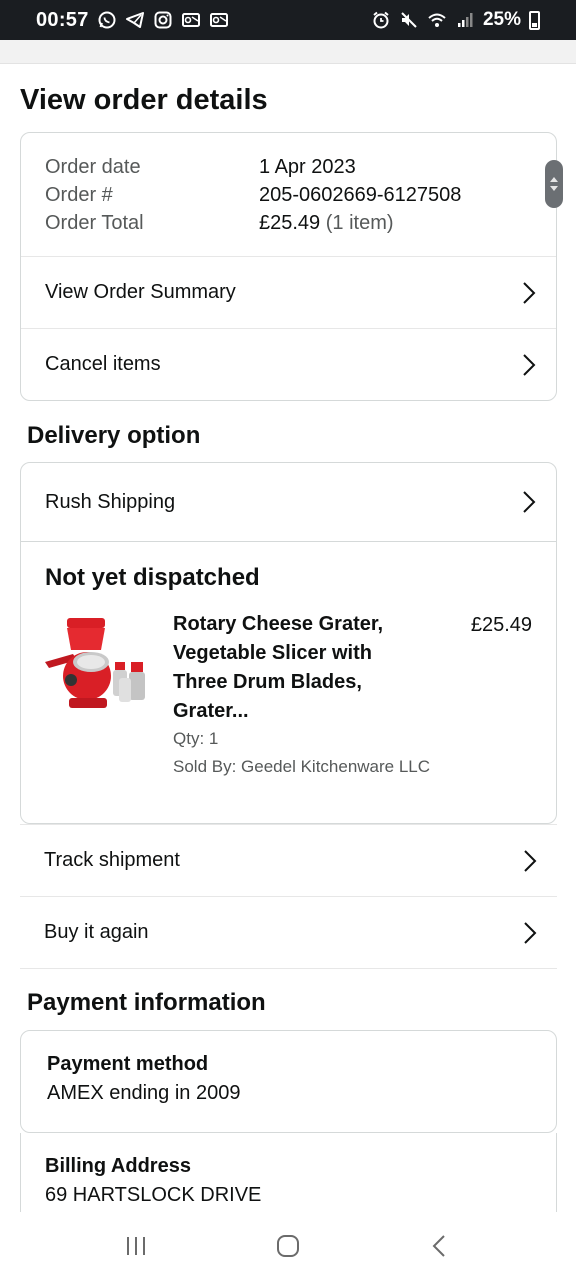  What do you see at coordinates (290, 223) in the screenshot?
I see `order-total-amount: £25.49` at bounding box center [290, 223].